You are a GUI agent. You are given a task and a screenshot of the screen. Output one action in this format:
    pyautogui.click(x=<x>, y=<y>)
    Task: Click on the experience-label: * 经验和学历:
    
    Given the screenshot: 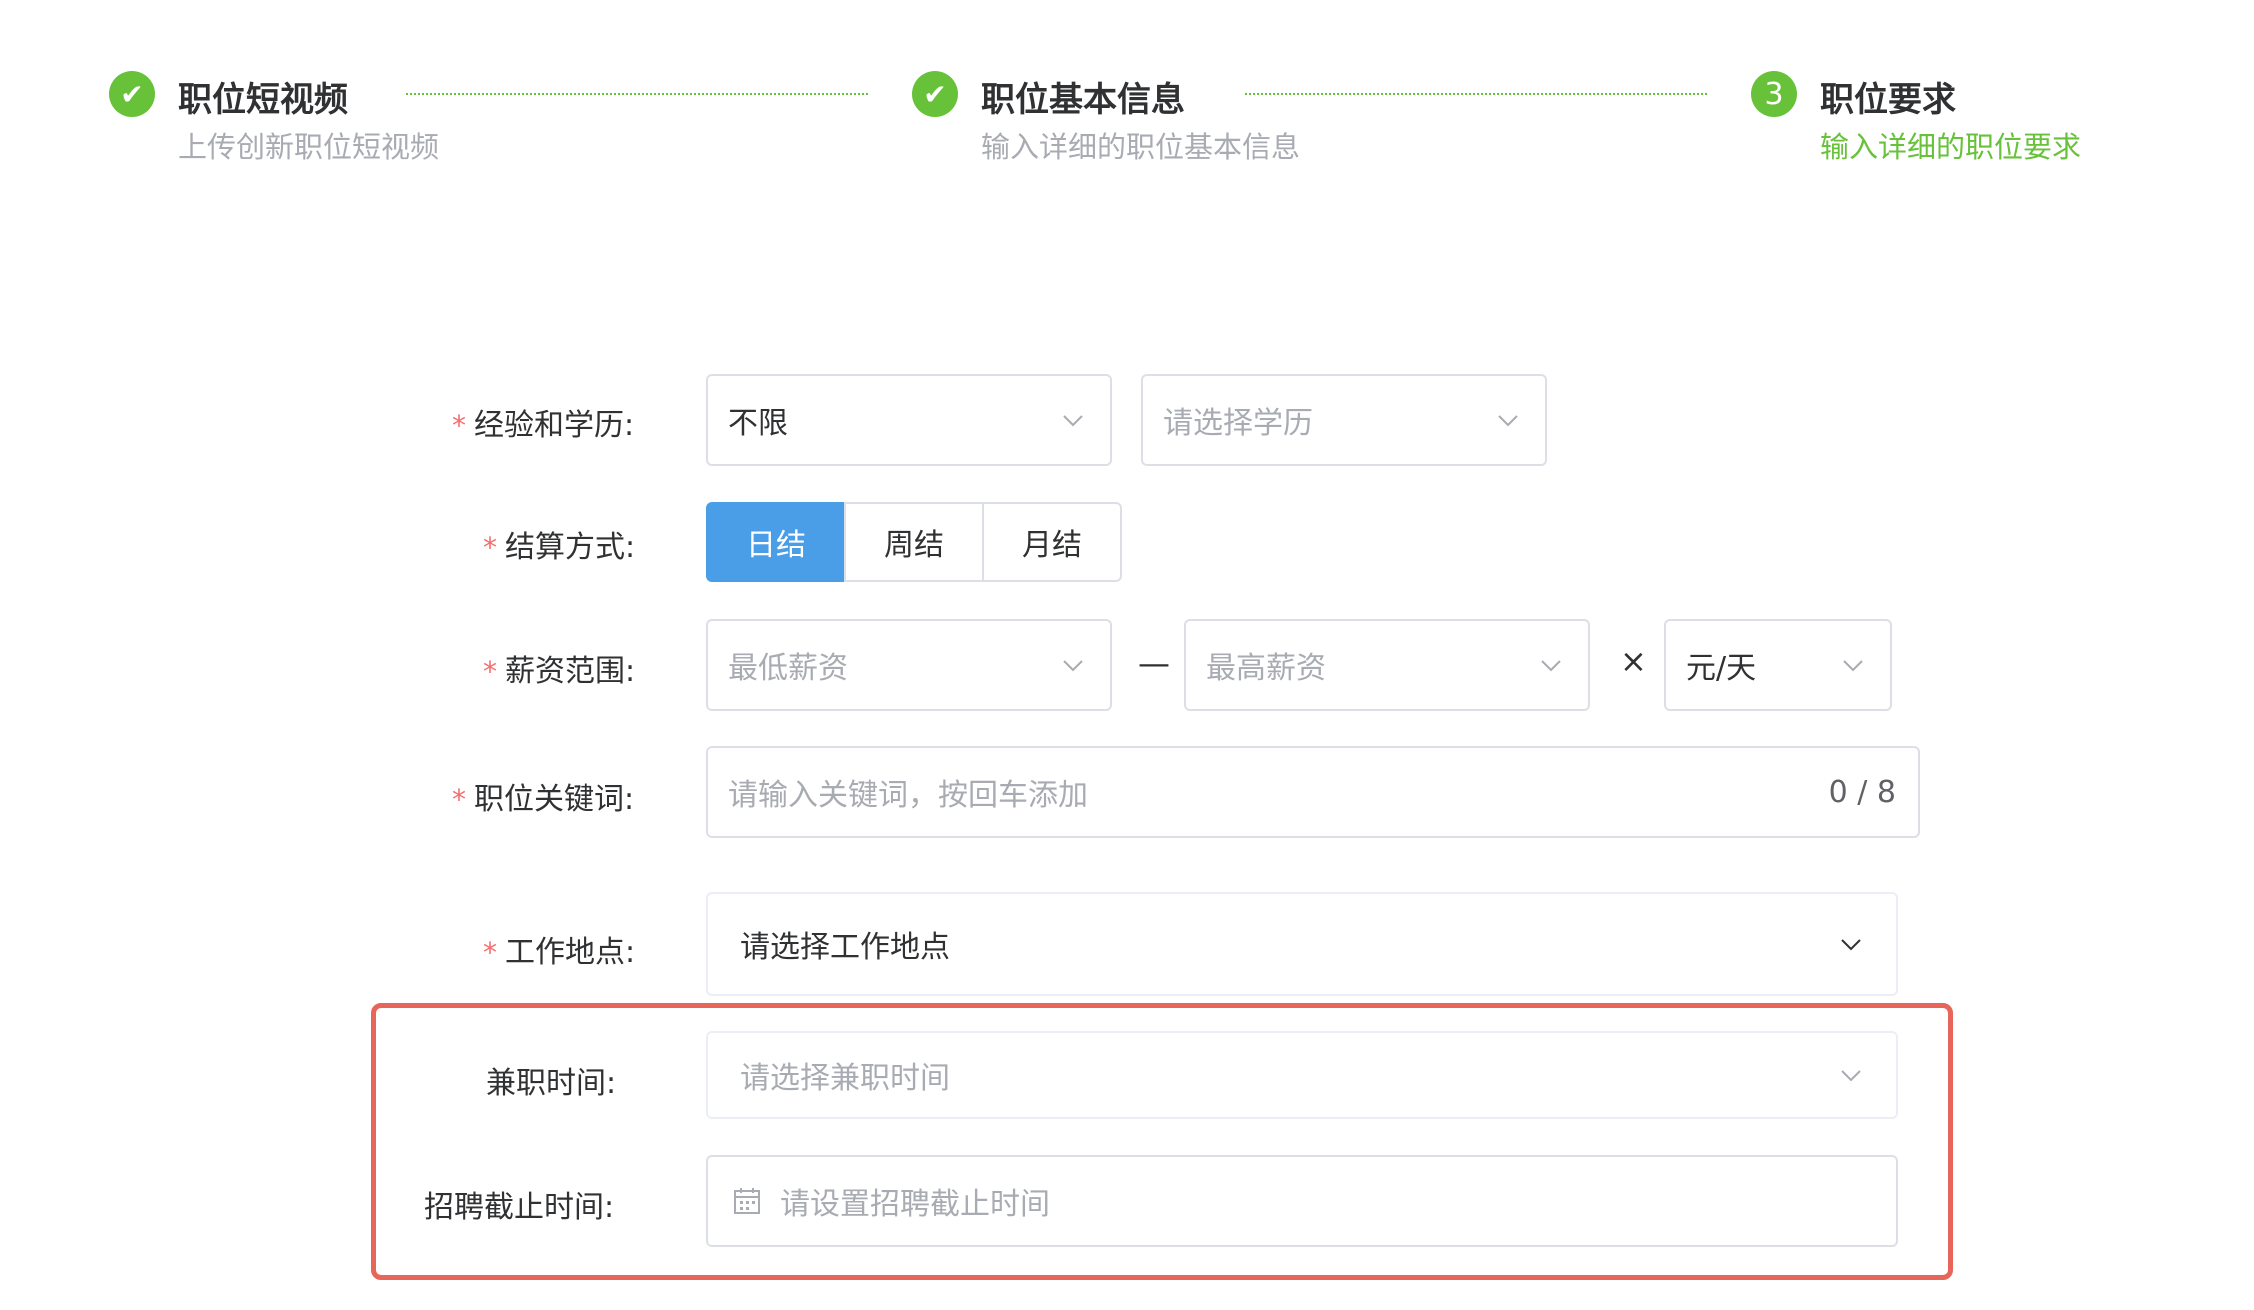 What is the action you would take?
    pyautogui.click(x=543, y=422)
    